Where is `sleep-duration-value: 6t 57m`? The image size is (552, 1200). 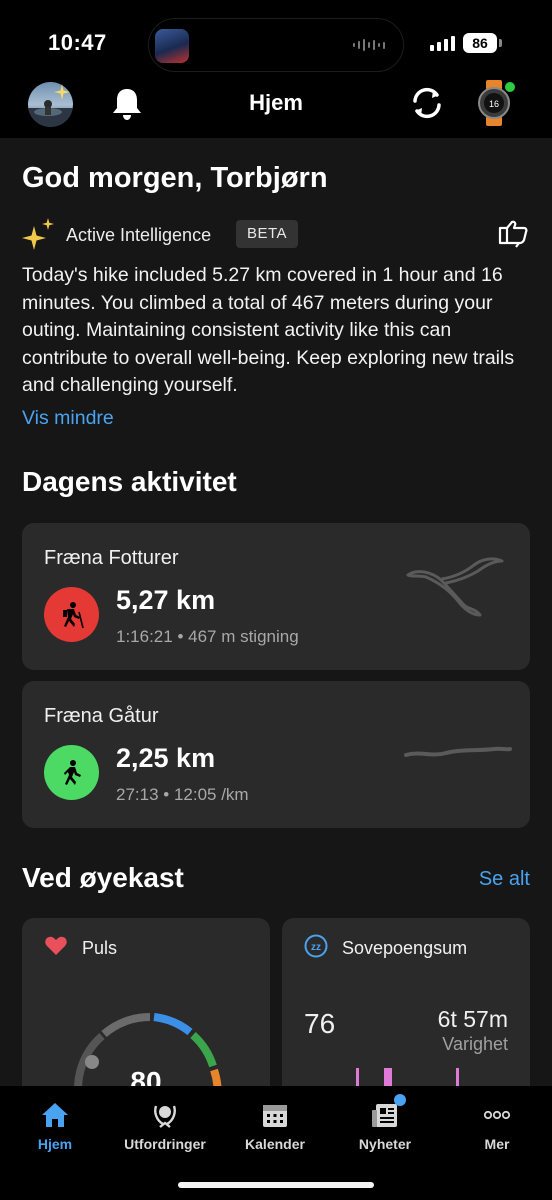
sleep-duration-value: 6t 57m is located at coordinates (472, 1019).